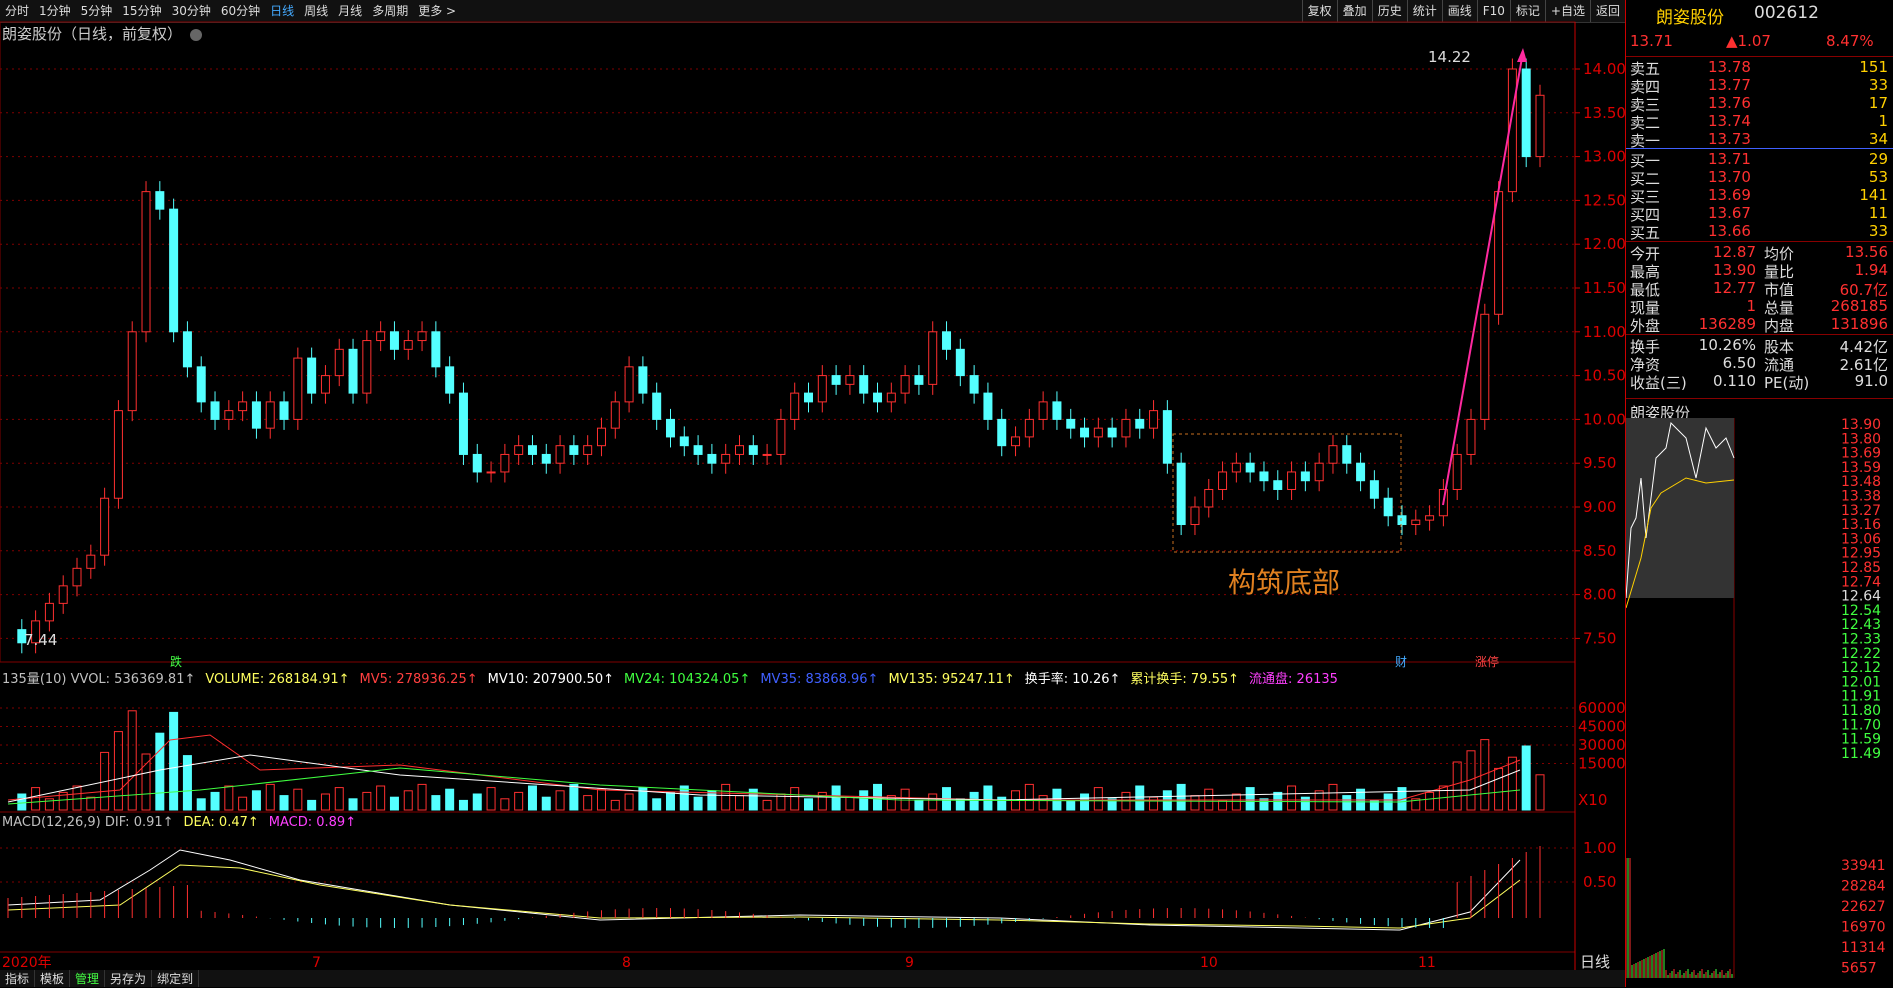 The image size is (1893, 988). I want to click on ask-volume: 33, so click(1878, 85).